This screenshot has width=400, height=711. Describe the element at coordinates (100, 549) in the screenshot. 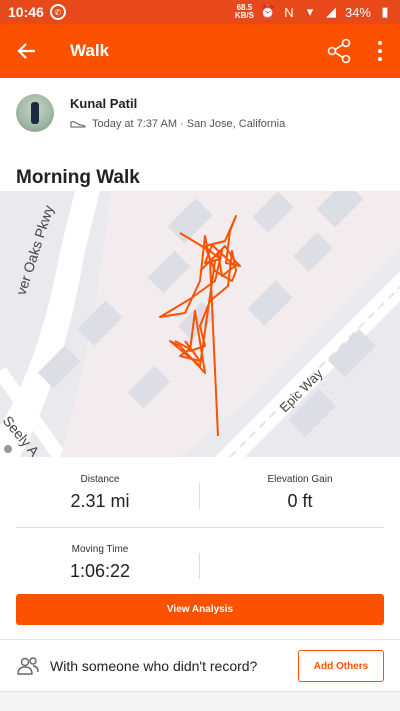

I see `stat-label: Moving Time` at that location.